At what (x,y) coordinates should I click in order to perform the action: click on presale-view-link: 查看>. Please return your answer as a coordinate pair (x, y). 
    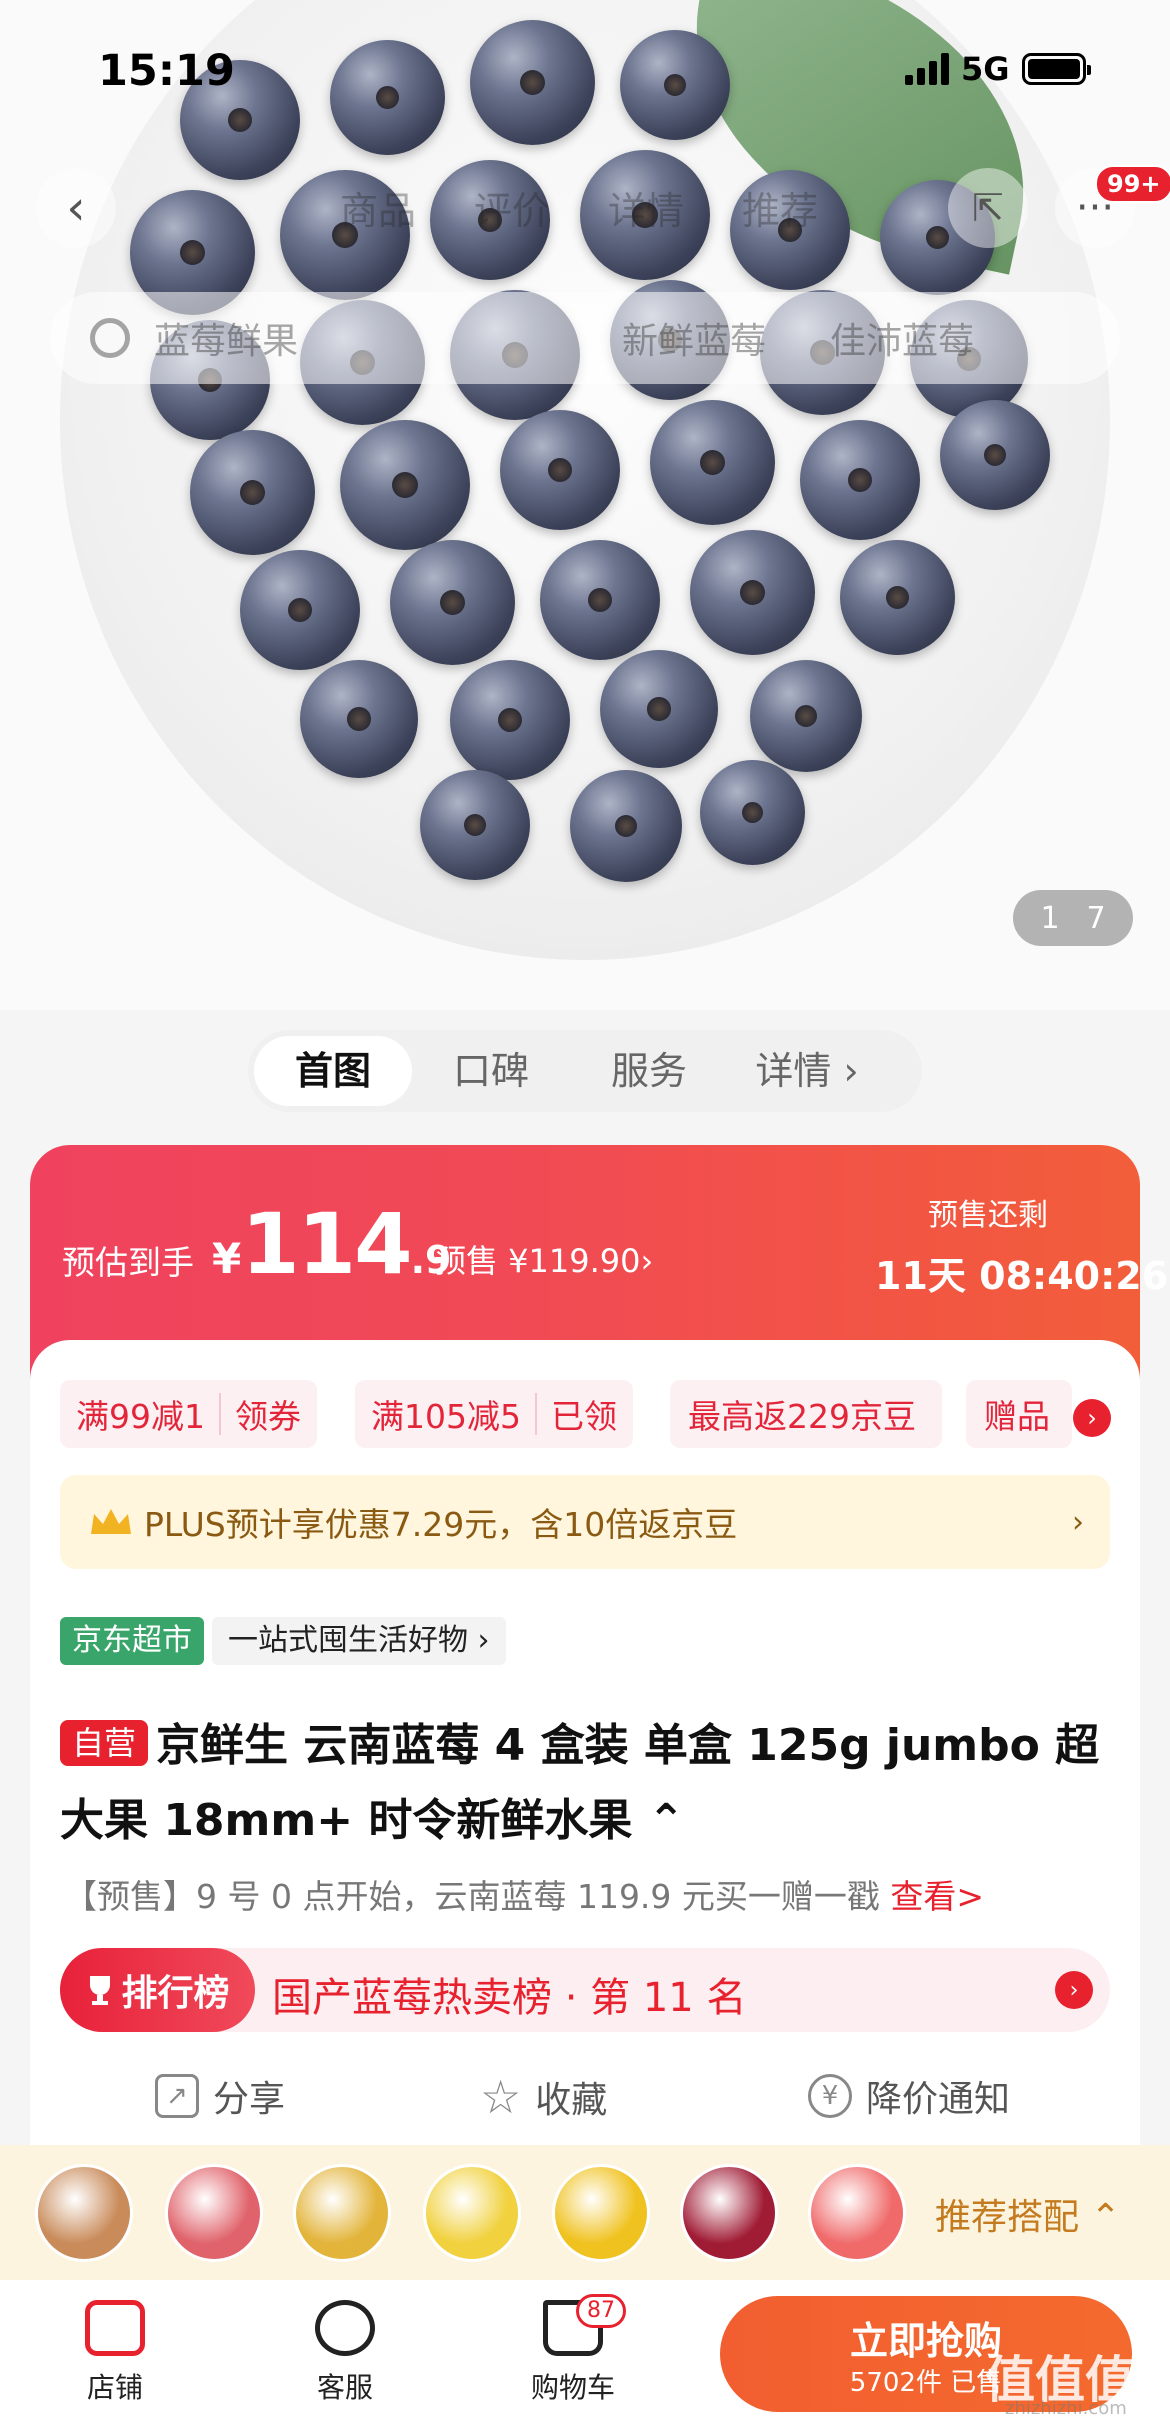
    Looking at the image, I should click on (937, 1896).